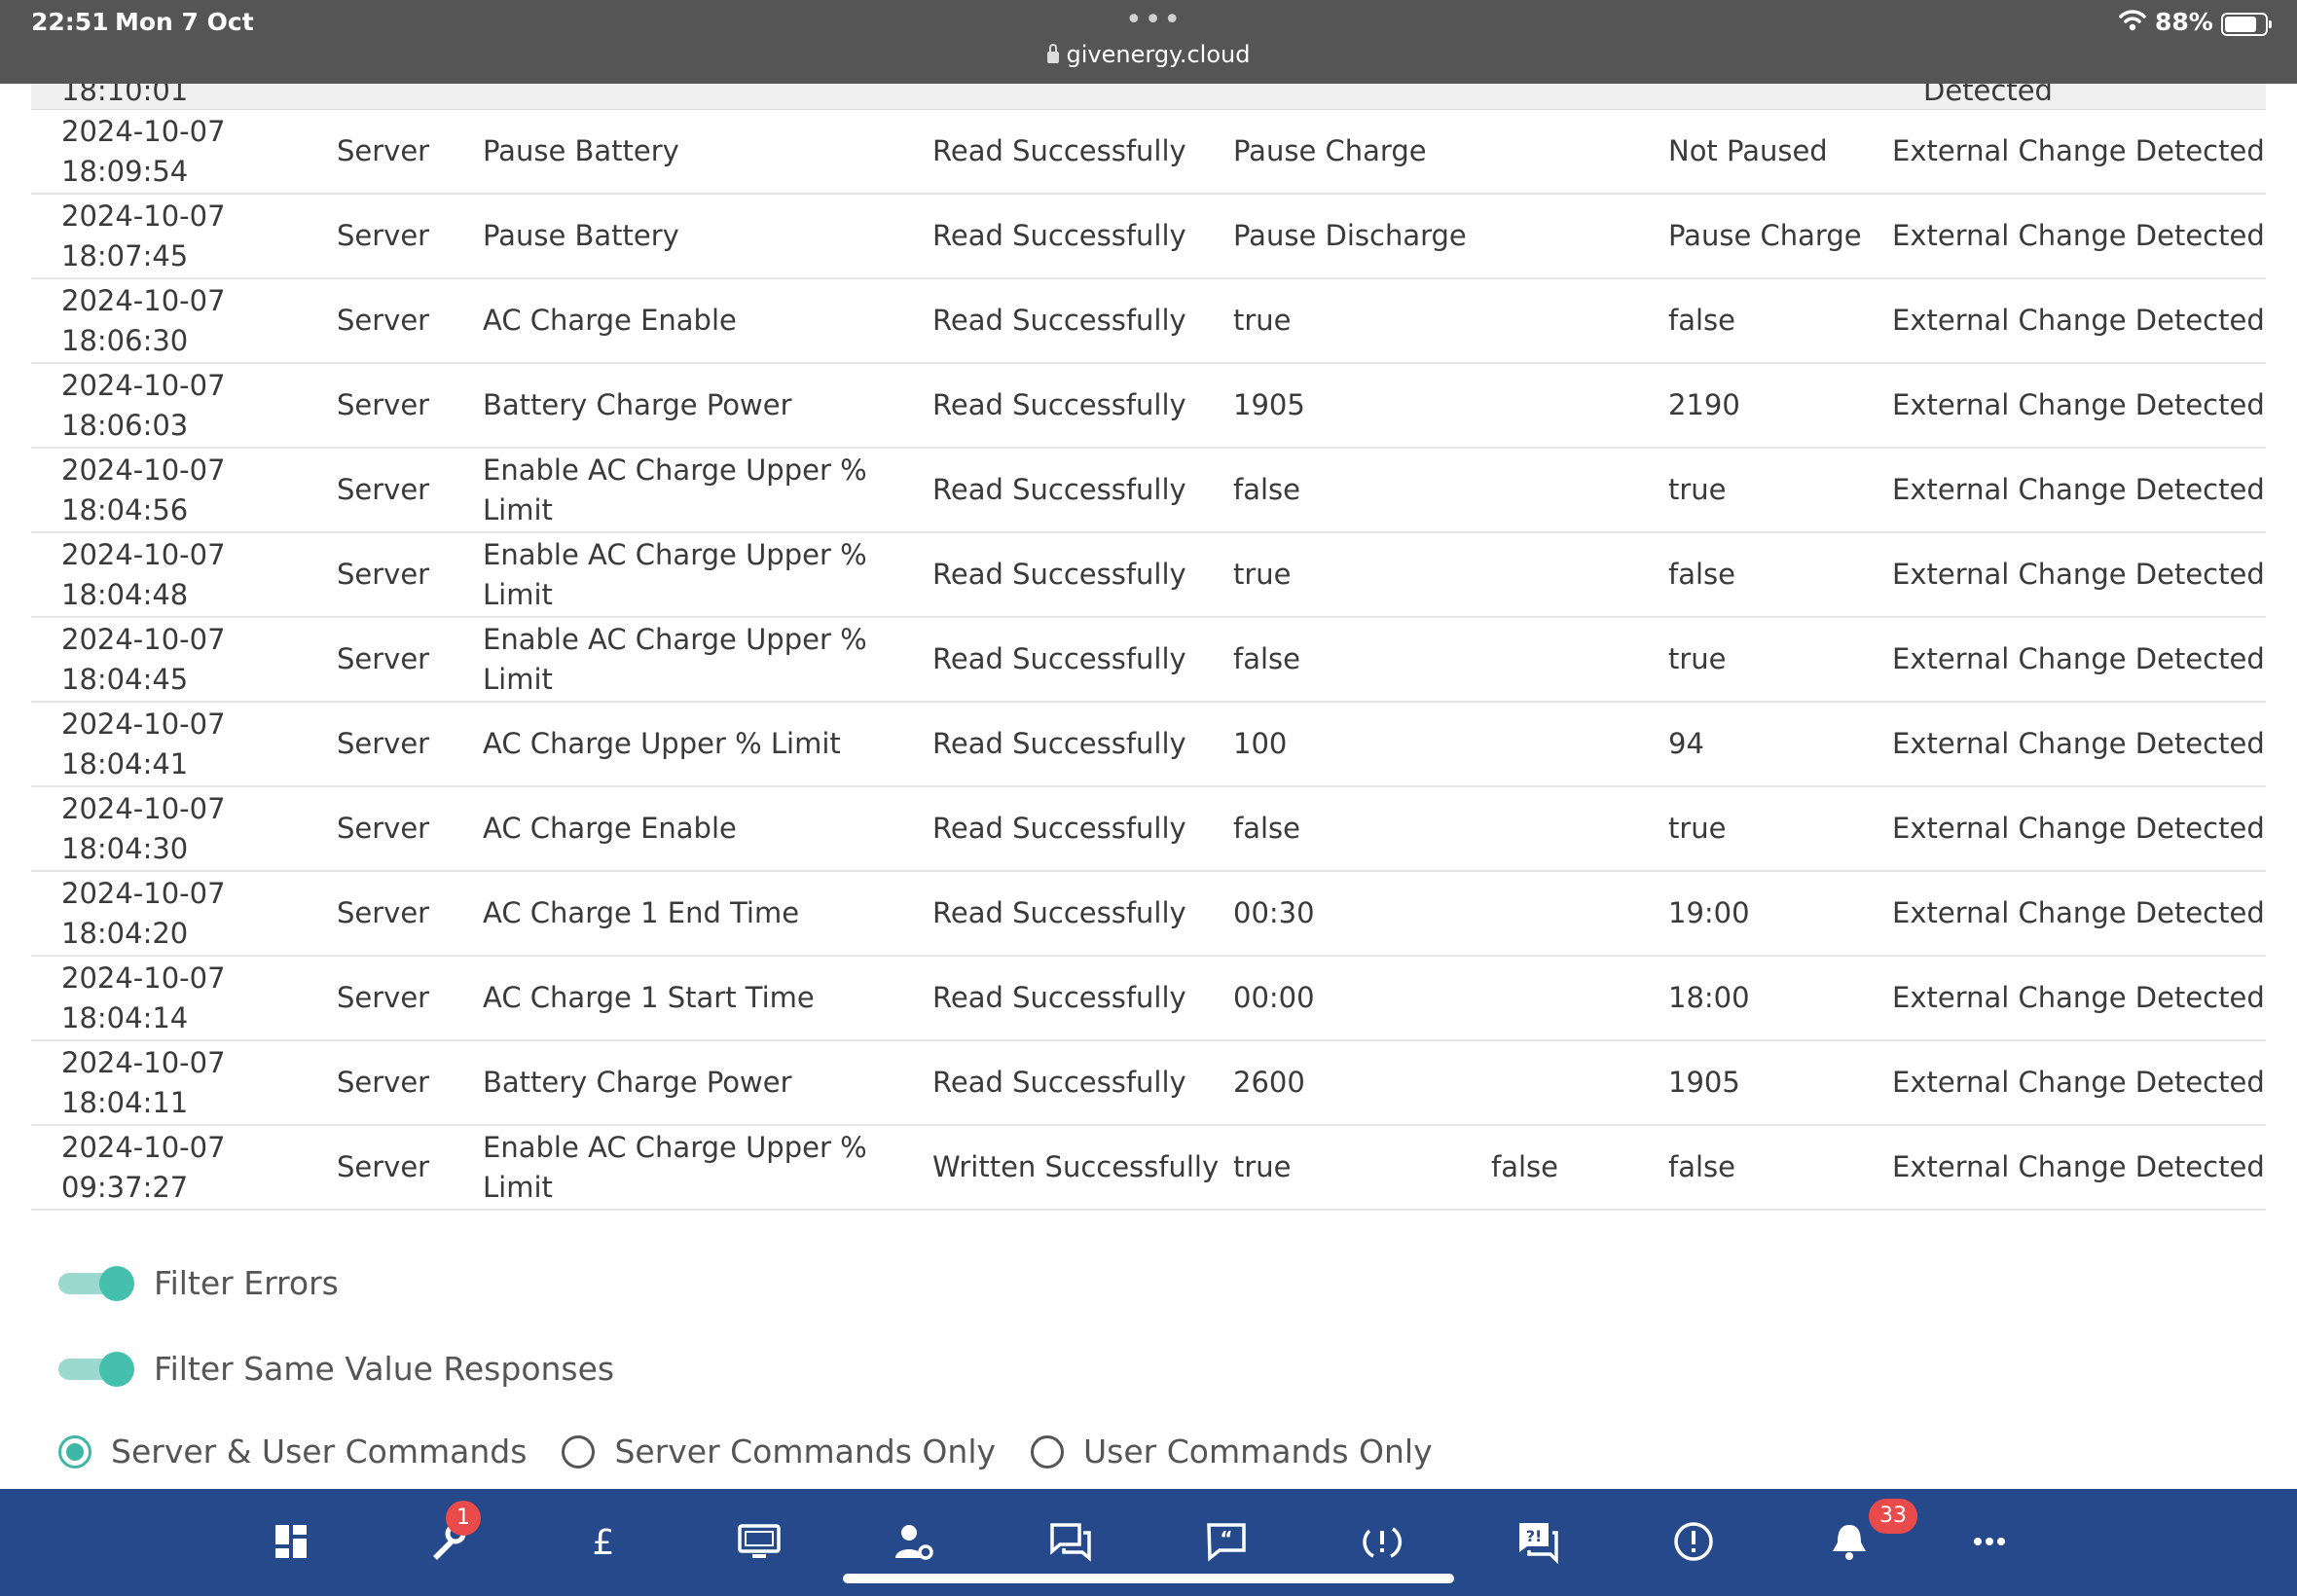  What do you see at coordinates (125, 679) in the screenshot?
I see `time-text: 18:04:45` at bounding box center [125, 679].